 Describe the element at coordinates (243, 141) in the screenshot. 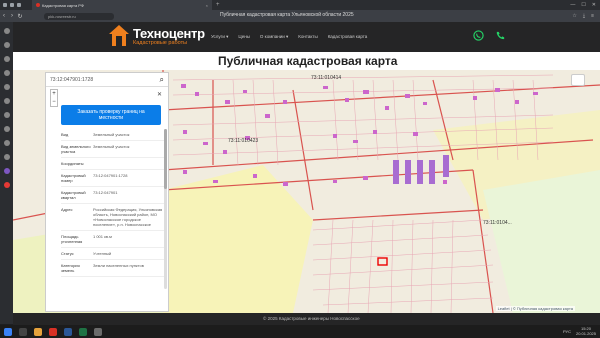

I see `quarter-label: 73:11:010423` at that location.